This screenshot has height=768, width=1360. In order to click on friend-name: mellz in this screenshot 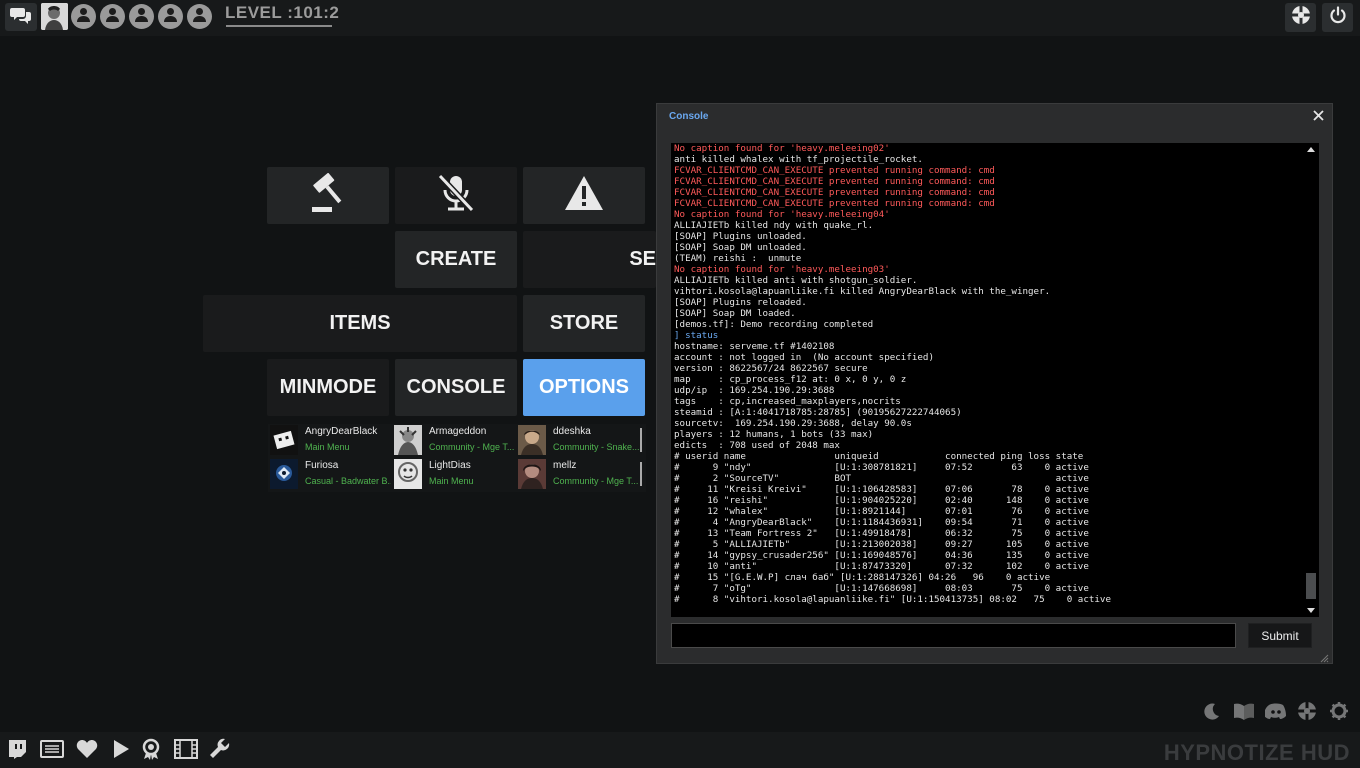, I will do `click(565, 465)`.